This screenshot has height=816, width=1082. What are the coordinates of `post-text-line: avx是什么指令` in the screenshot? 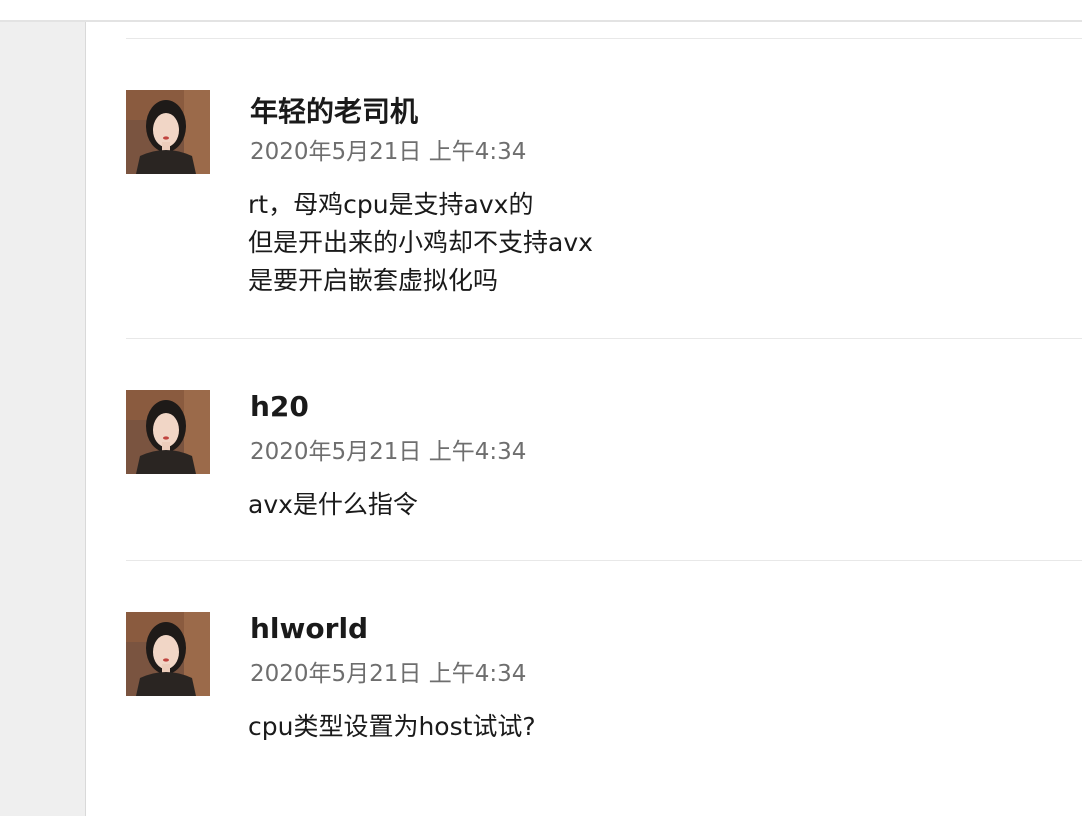 It's located at (333, 504).